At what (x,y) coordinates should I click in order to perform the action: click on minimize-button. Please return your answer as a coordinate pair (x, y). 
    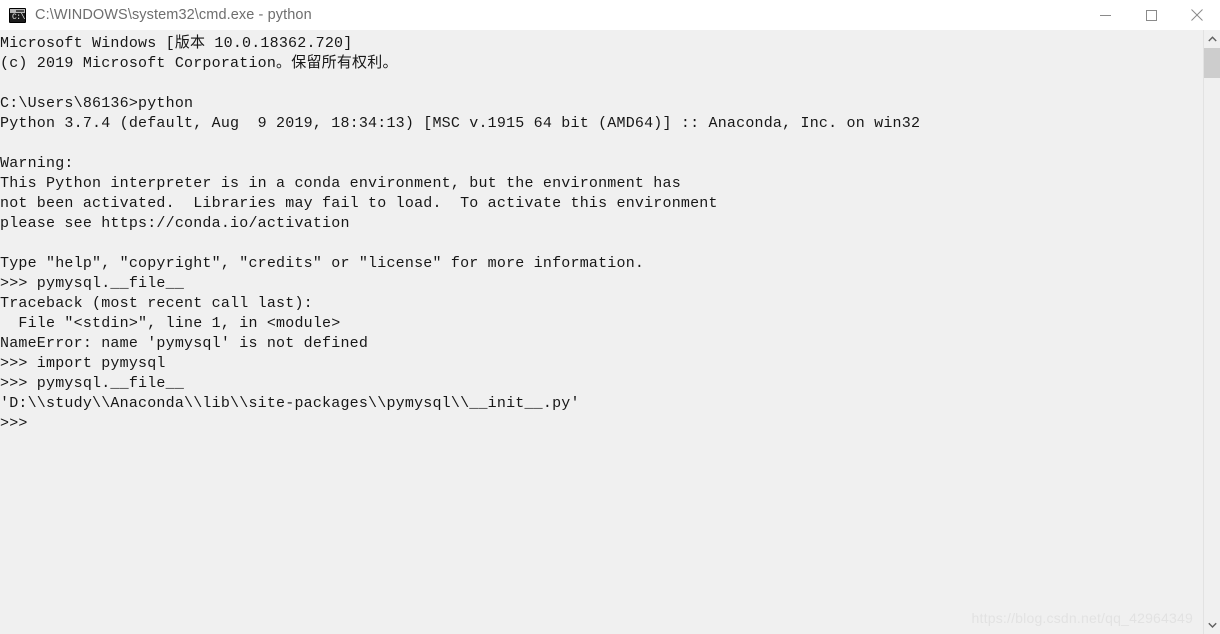
    Looking at the image, I should click on (1105, 15).